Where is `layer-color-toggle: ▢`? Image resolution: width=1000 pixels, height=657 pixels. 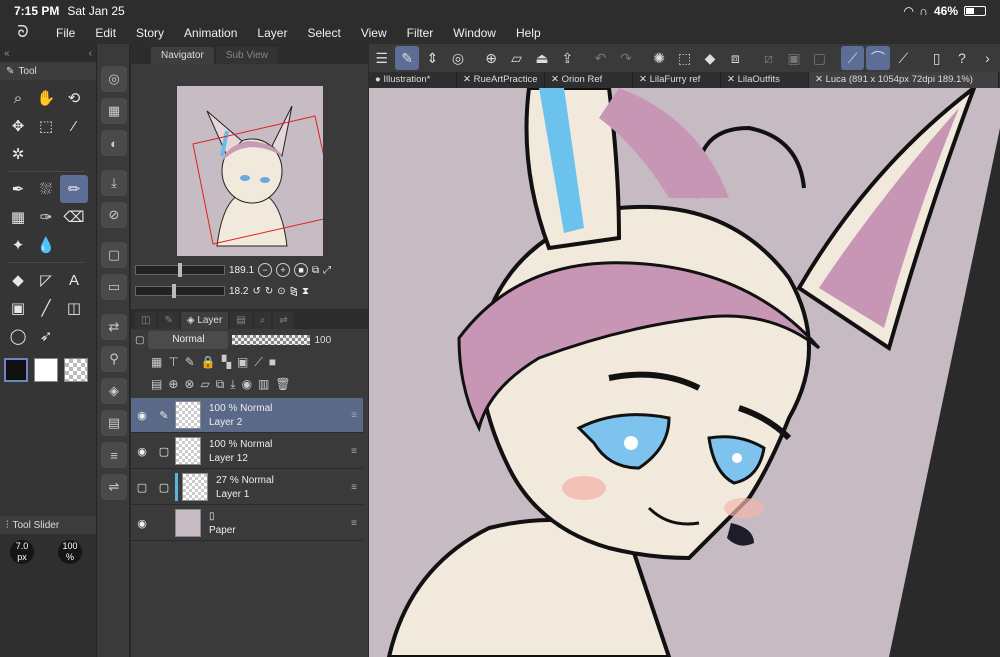 layer-color-toggle: ▢ is located at coordinates (139, 340).